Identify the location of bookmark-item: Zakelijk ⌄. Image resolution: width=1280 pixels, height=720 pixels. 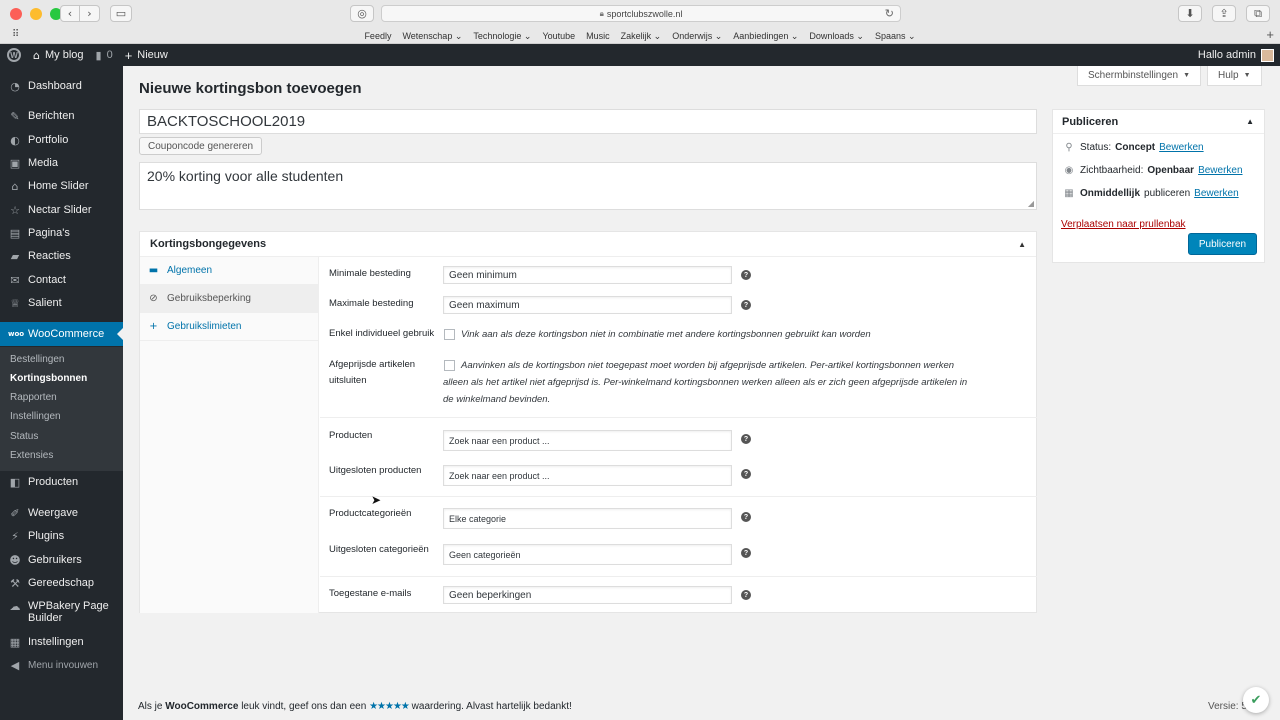
(641, 36).